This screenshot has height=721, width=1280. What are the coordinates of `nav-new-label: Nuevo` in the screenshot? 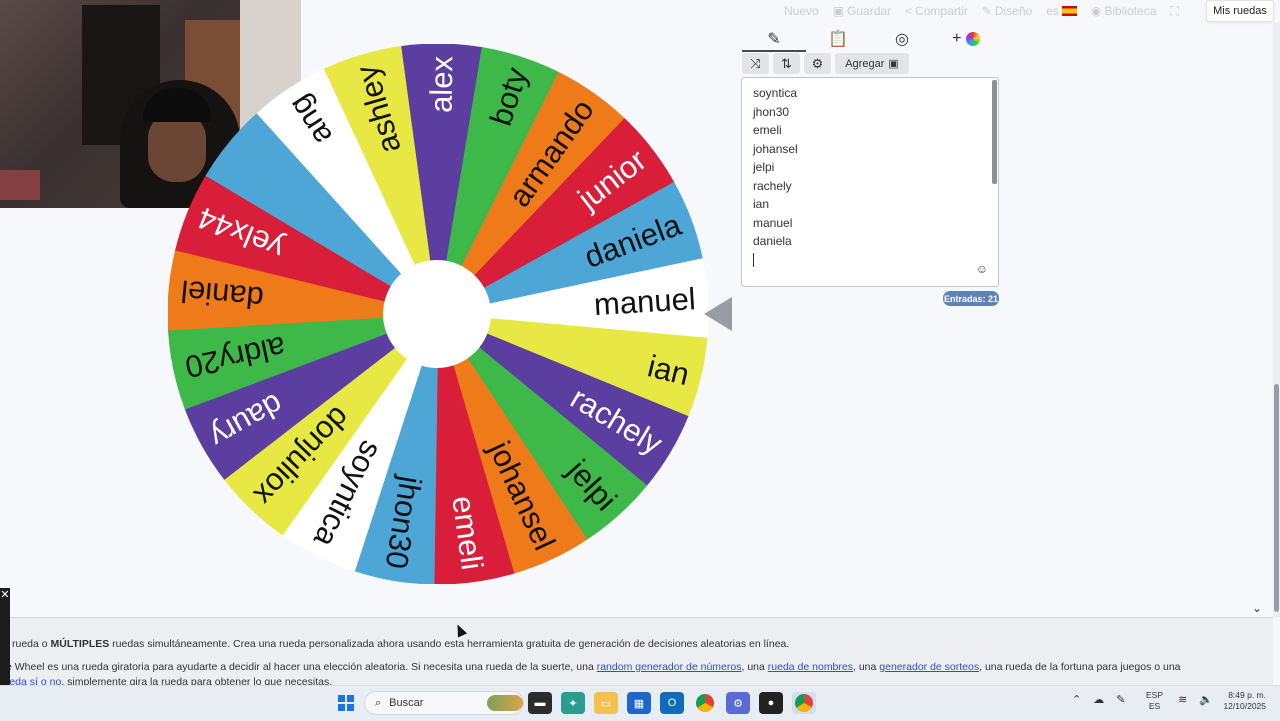 It's located at (801, 11).